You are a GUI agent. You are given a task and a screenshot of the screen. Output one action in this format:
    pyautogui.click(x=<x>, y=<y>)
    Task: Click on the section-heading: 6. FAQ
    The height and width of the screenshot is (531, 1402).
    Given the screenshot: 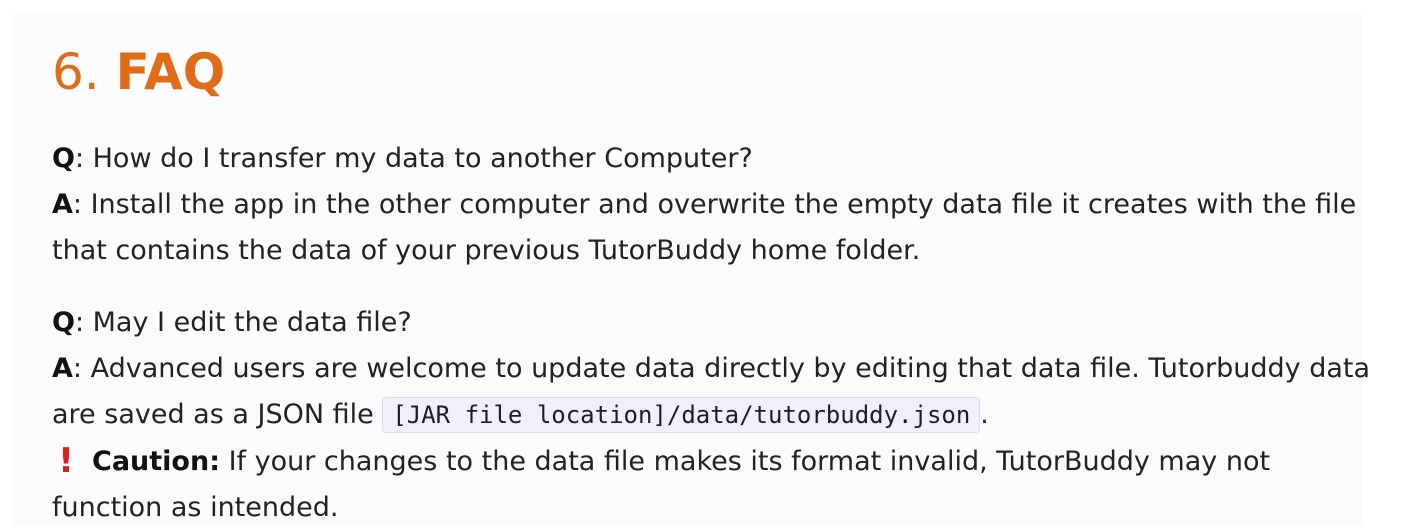 What is the action you would take?
    pyautogui.click(x=138, y=72)
    